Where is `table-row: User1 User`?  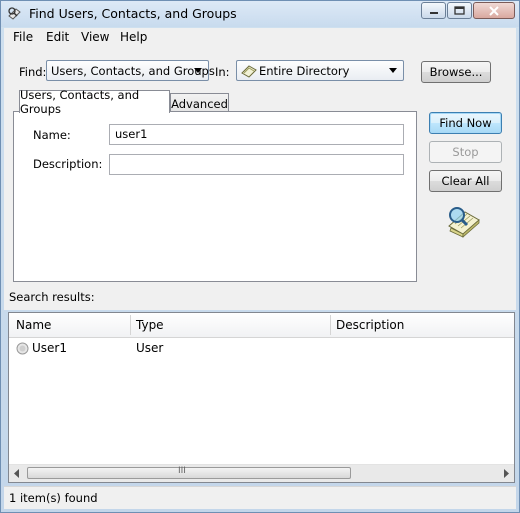 table-row: User1 User is located at coordinates (261, 349).